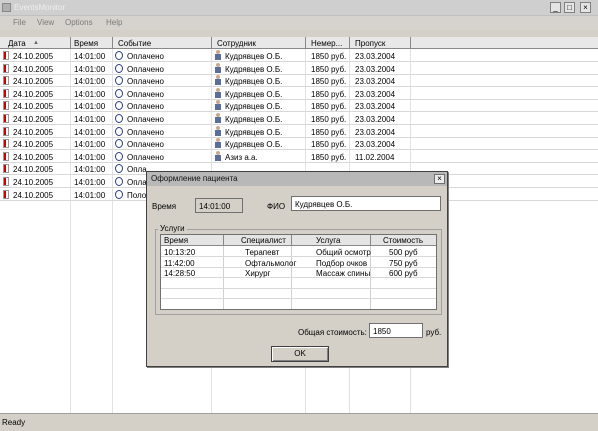 The width and height of the screenshot is (598, 431). Describe the element at coordinates (299, 8) in the screenshot. I see `title-bar: EventsMonitor _ □ ×` at that location.